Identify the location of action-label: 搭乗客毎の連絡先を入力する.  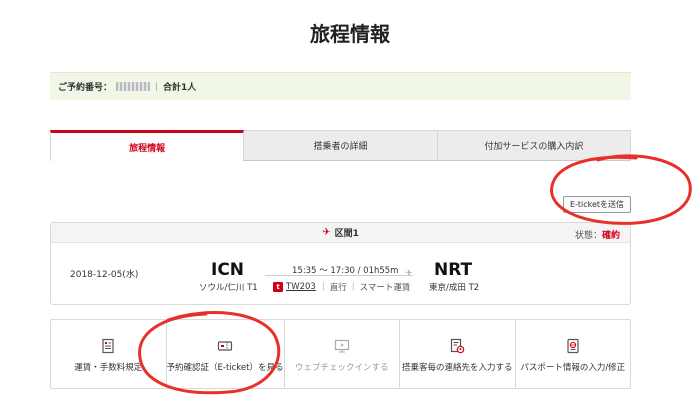
(457, 368).